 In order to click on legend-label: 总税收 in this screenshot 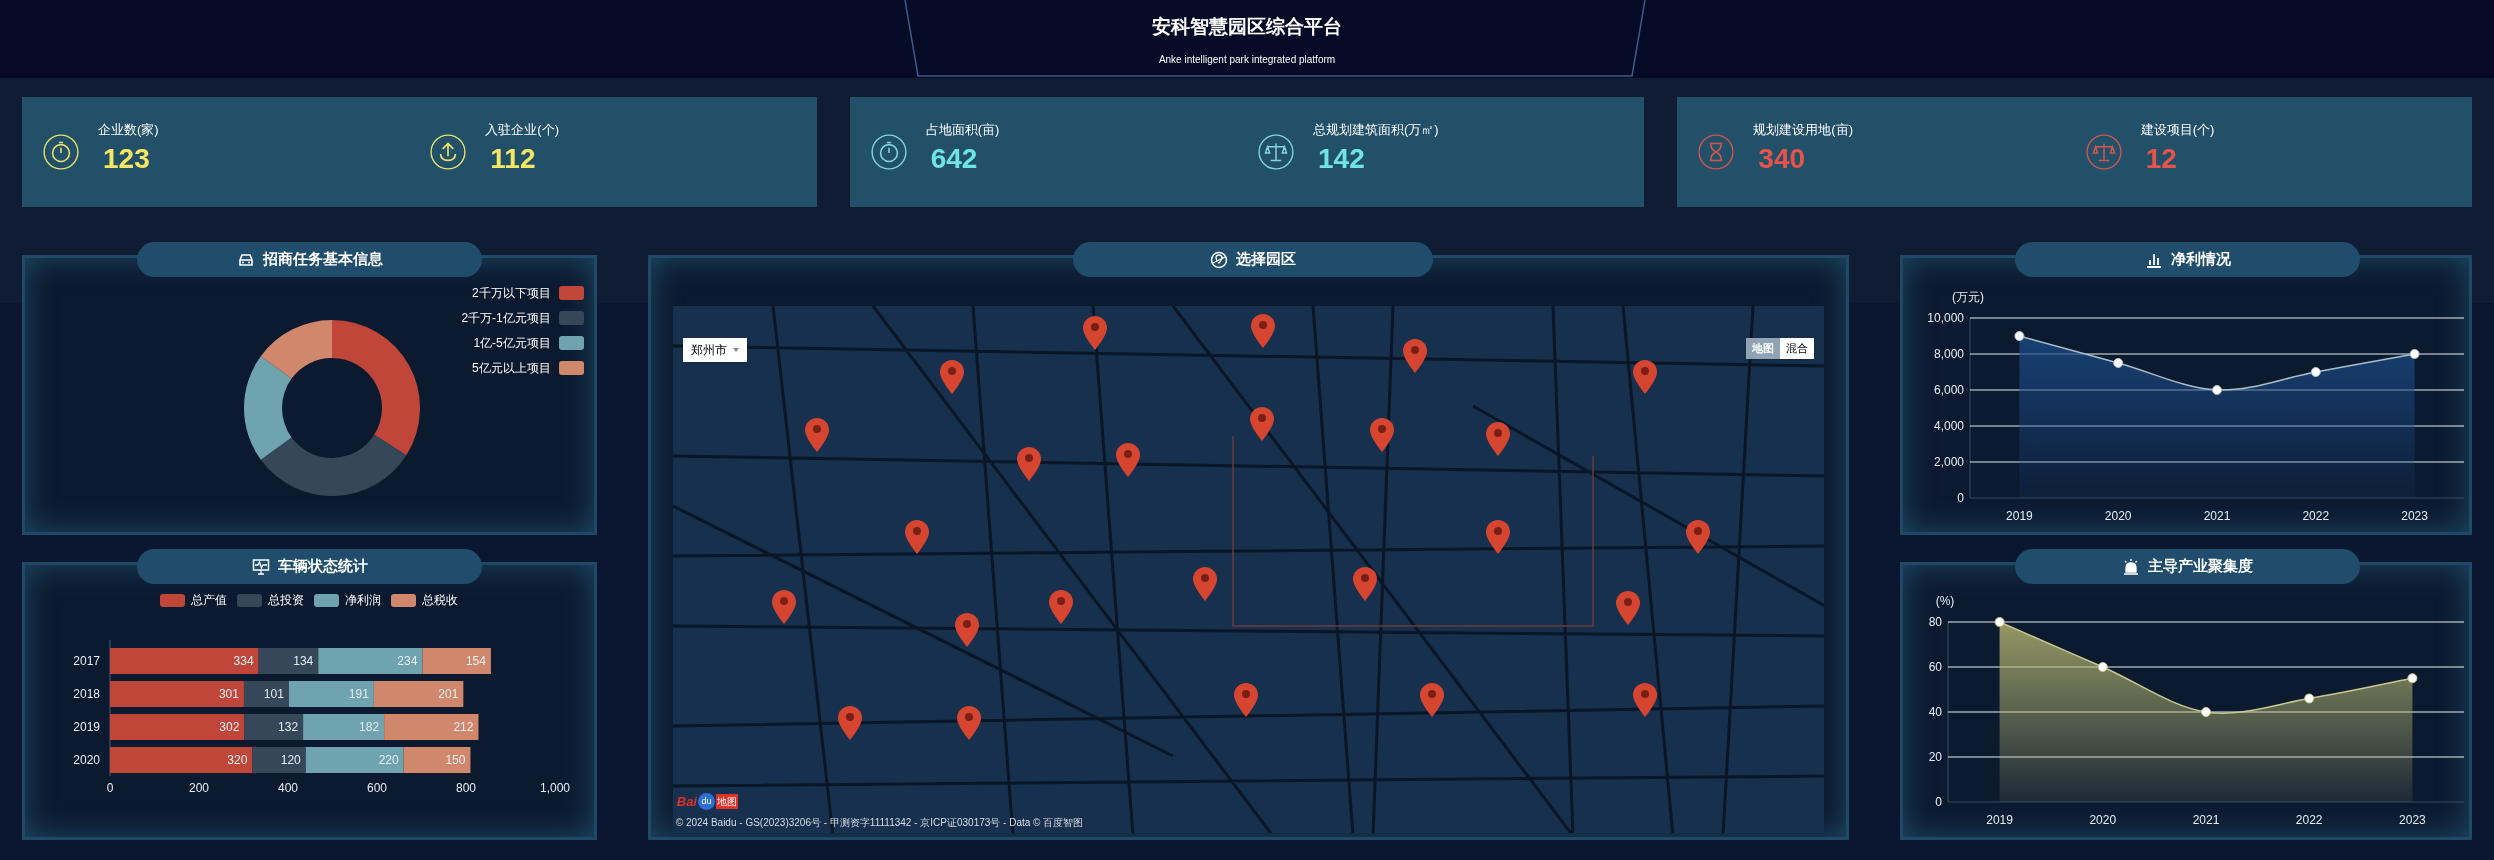, I will do `click(440, 600)`.